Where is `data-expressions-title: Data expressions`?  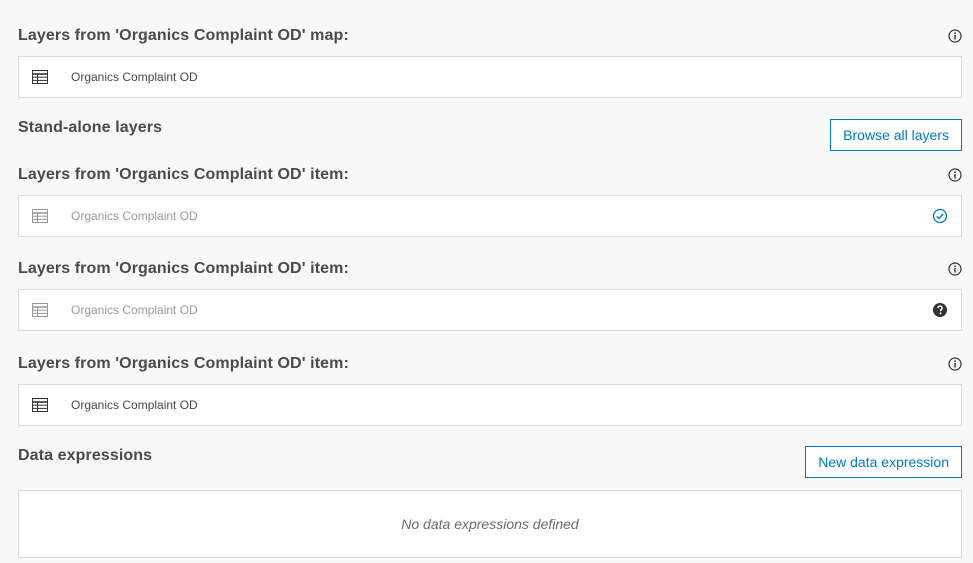 data-expressions-title: Data expressions is located at coordinates (85, 455).